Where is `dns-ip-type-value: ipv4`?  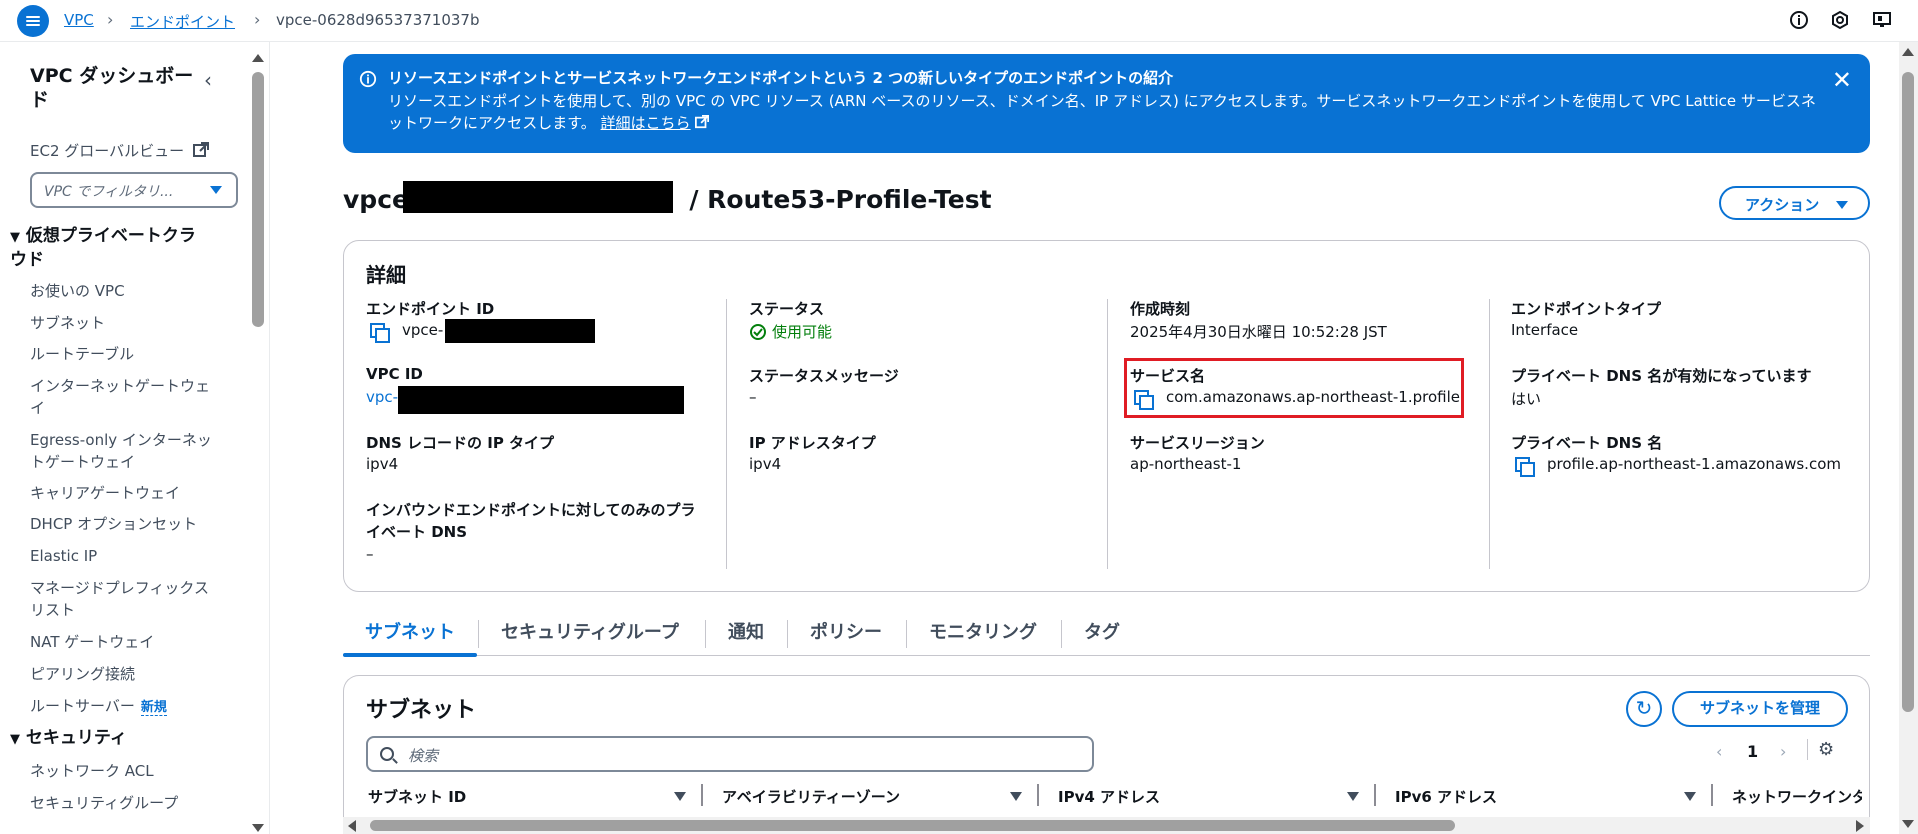
dns-ip-type-value: ipv4 is located at coordinates (382, 464).